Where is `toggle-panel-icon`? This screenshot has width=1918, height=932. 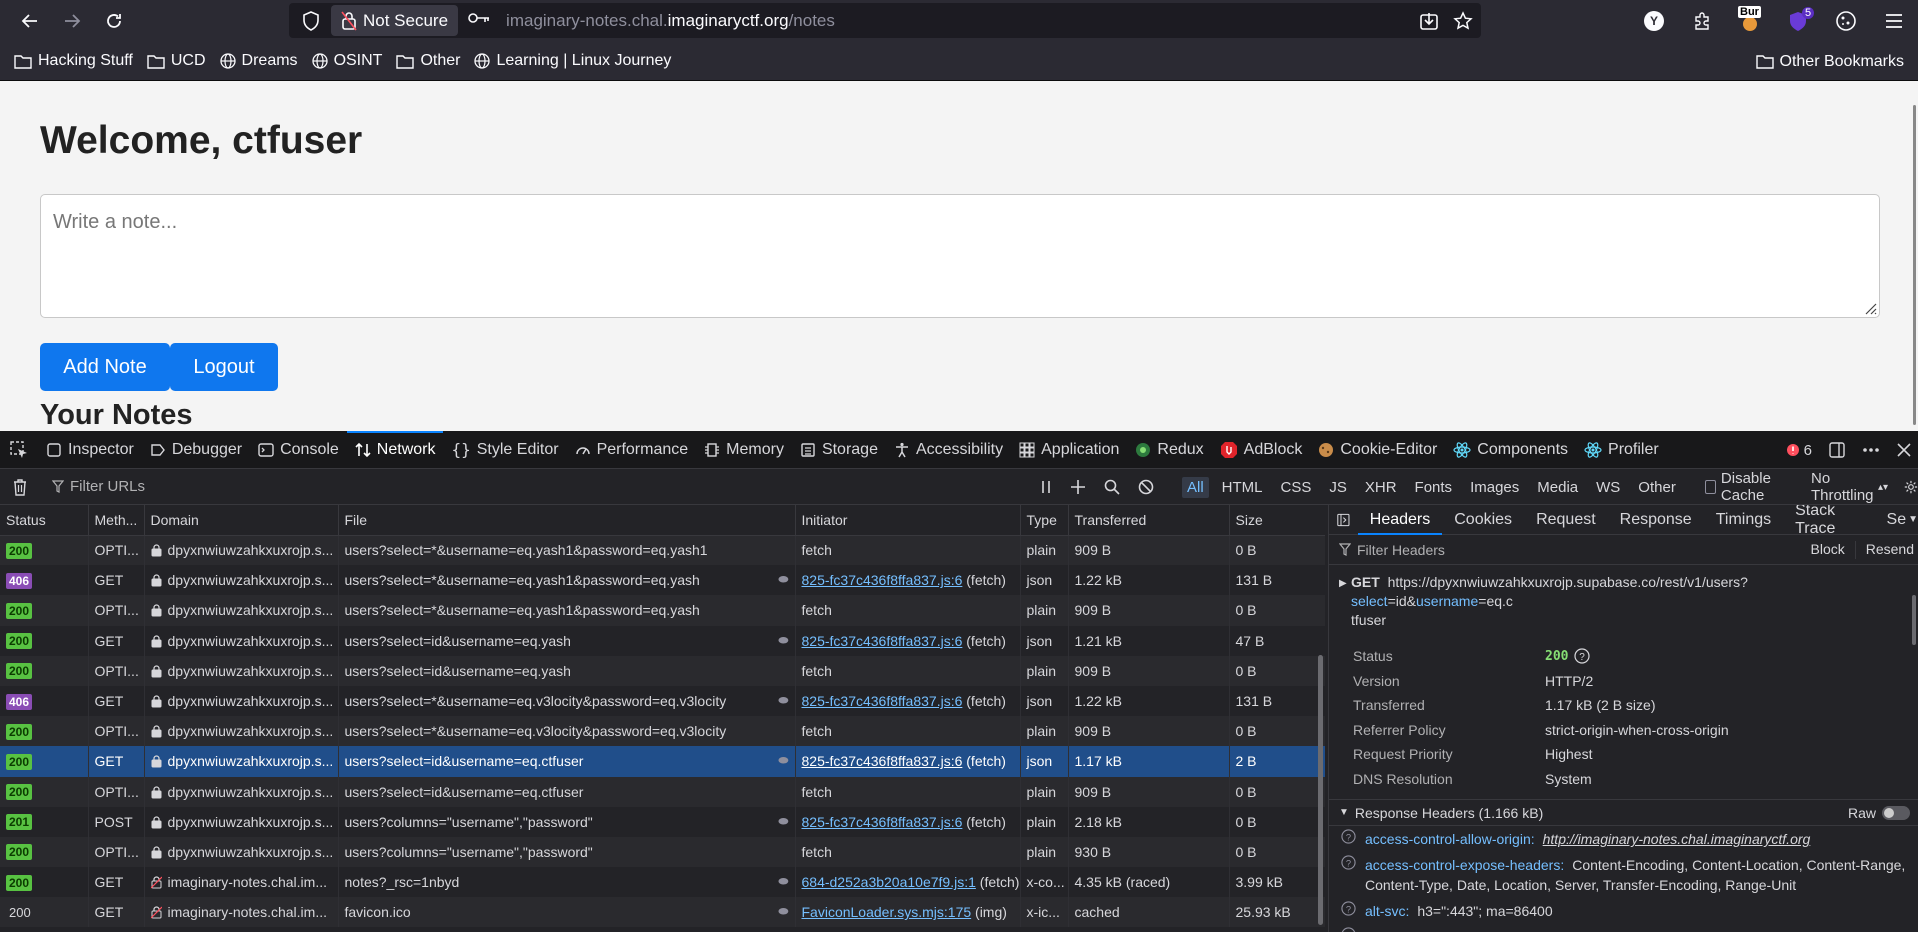
toggle-panel-icon is located at coordinates (1343, 520).